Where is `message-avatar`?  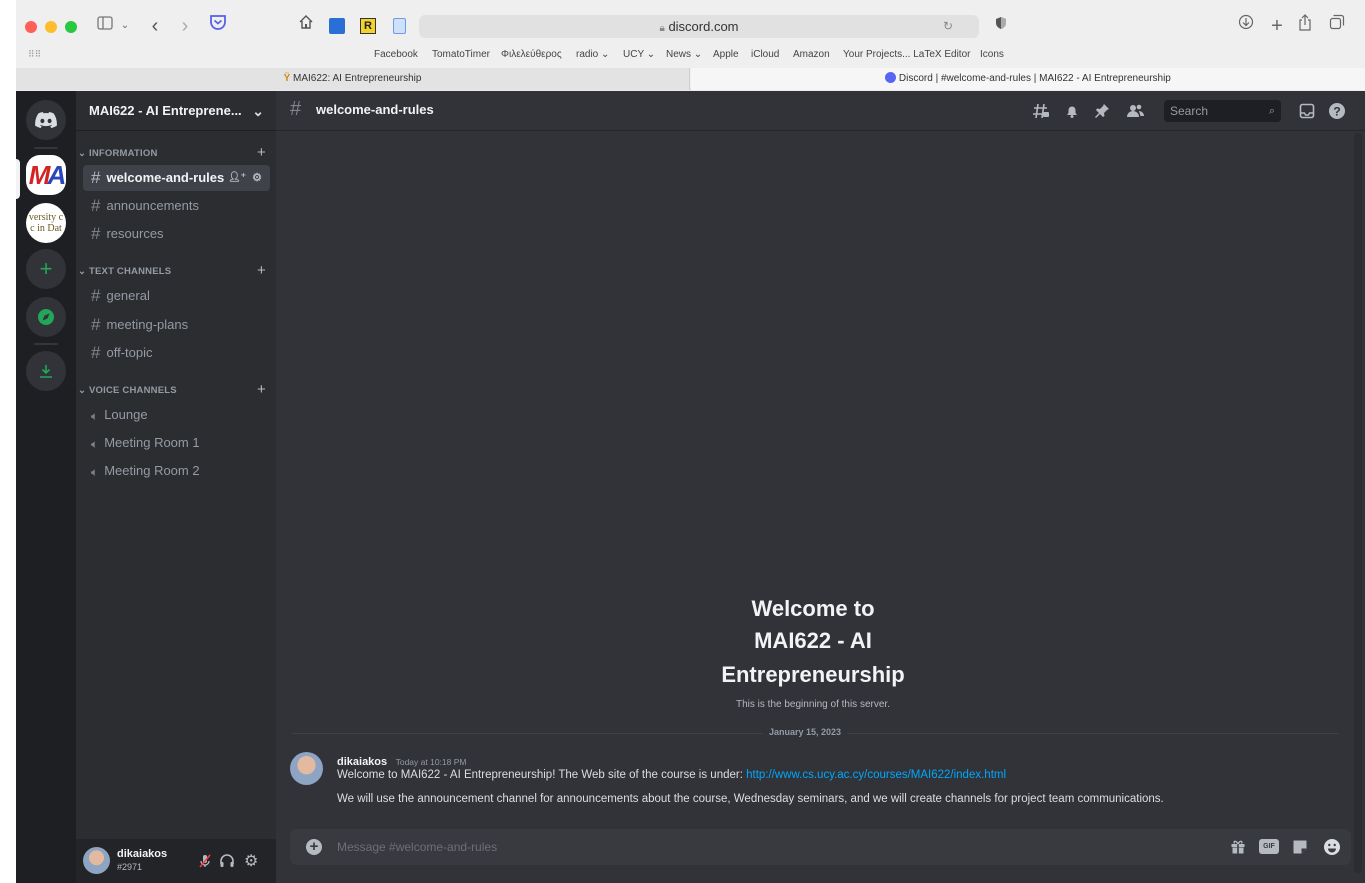 message-avatar is located at coordinates (306, 768).